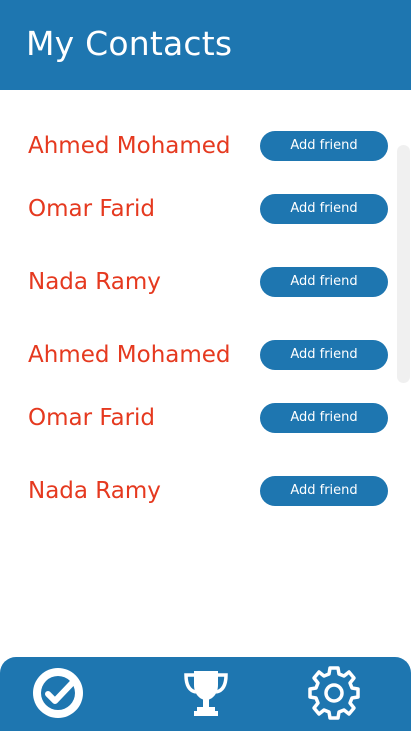 The height and width of the screenshot is (731, 411). I want to click on nav-item-achievements, so click(206, 693).